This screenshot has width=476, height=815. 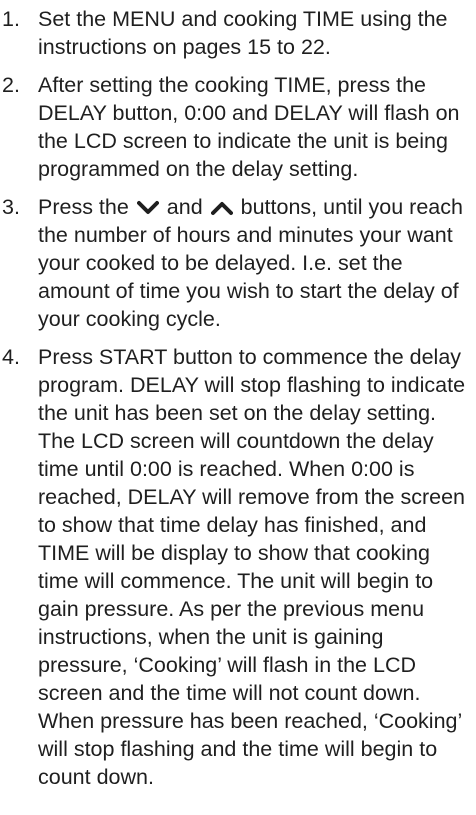 I want to click on step-text-and: and, so click(x=184, y=207).